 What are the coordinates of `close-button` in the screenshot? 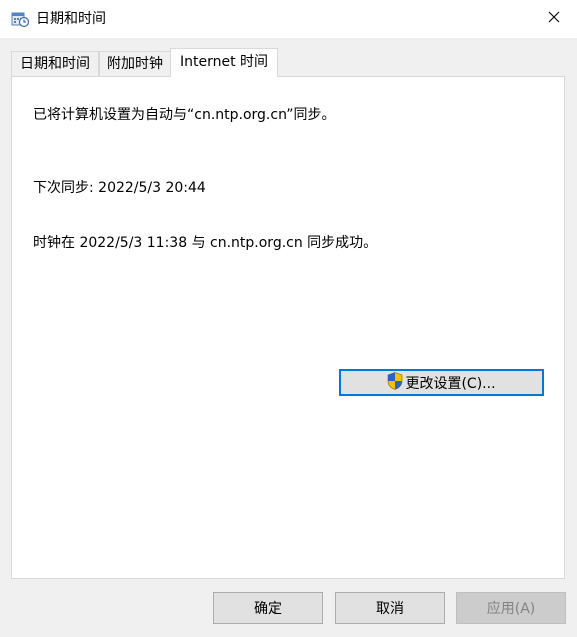 It's located at (554, 19).